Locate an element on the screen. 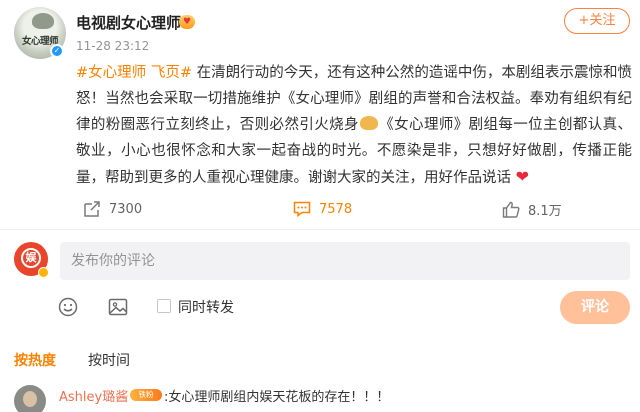 The width and height of the screenshot is (640, 412). fist-emoji-icon is located at coordinates (368, 123).